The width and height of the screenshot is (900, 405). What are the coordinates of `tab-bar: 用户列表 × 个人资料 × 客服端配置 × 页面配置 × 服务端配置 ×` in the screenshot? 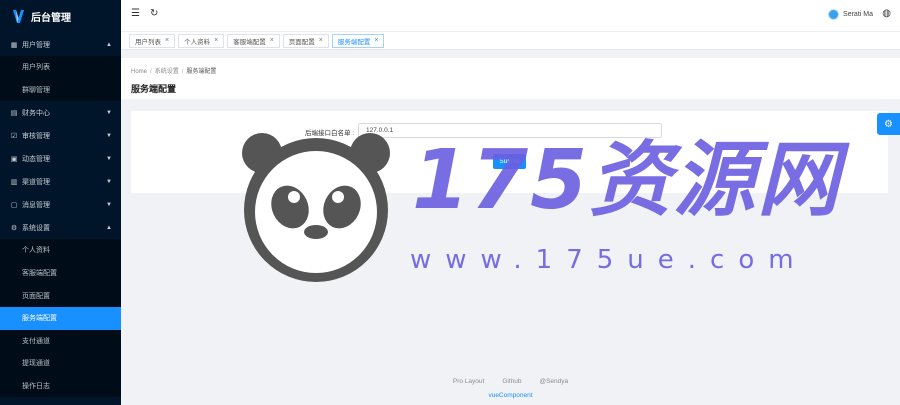 It's located at (510, 40).